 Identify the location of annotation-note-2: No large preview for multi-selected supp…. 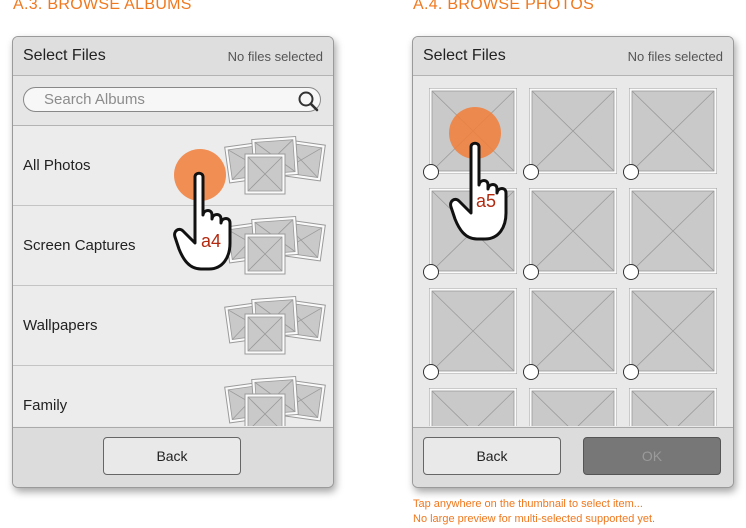
(534, 519).